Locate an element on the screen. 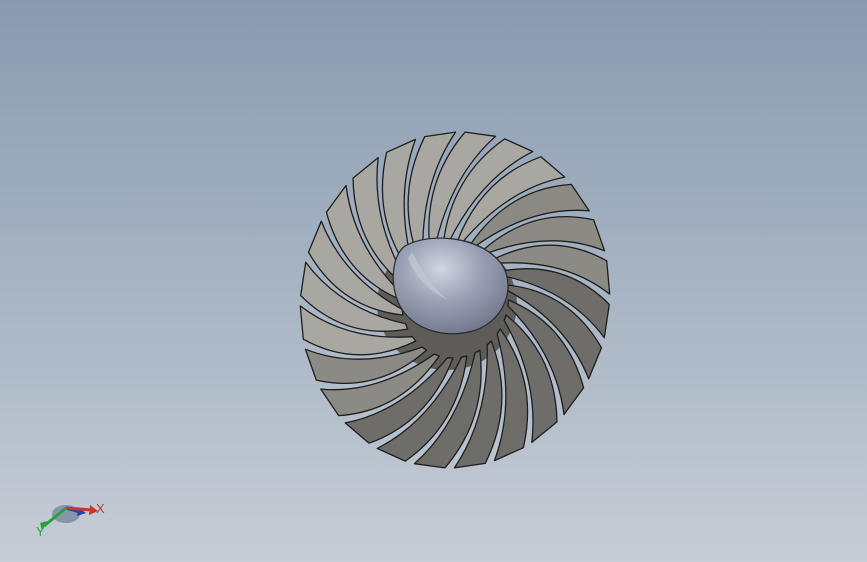  x-axis-line is located at coordinates (79, 509).